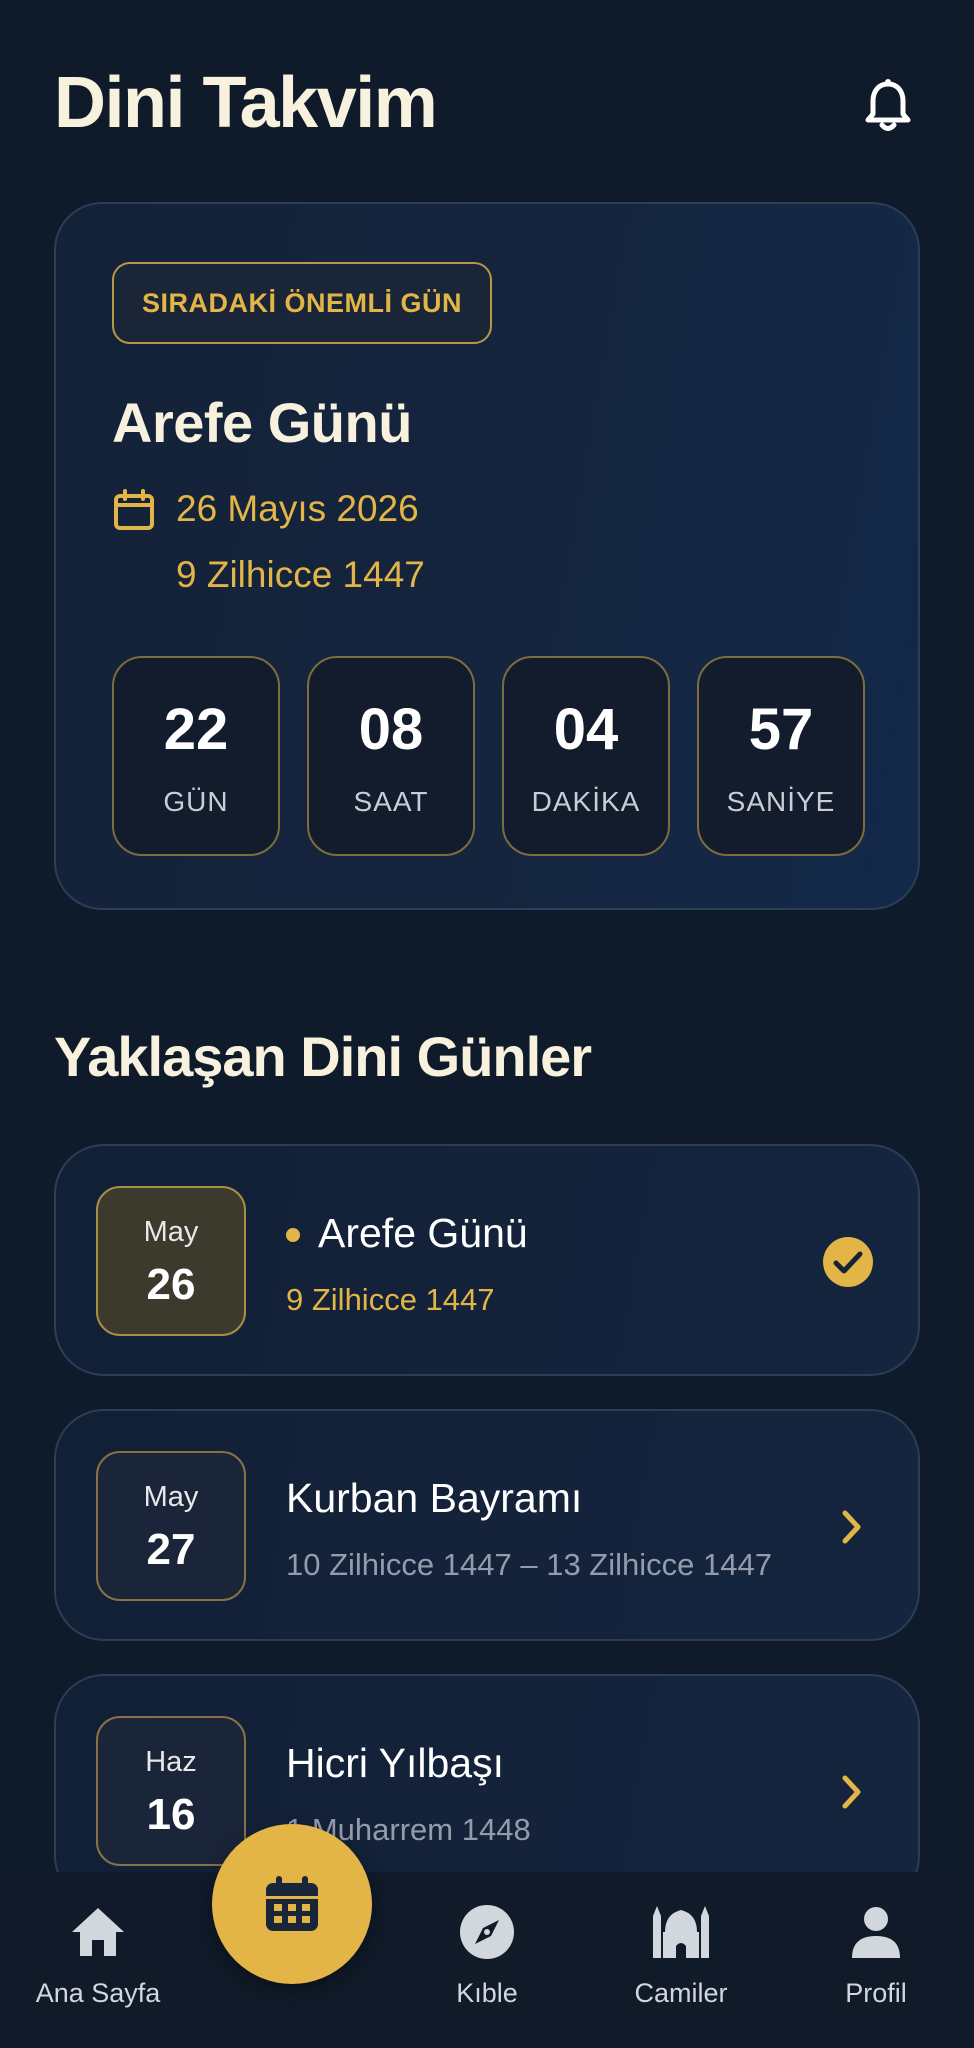  I want to click on nav-item-qibla: Kıble, so click(487, 1962).